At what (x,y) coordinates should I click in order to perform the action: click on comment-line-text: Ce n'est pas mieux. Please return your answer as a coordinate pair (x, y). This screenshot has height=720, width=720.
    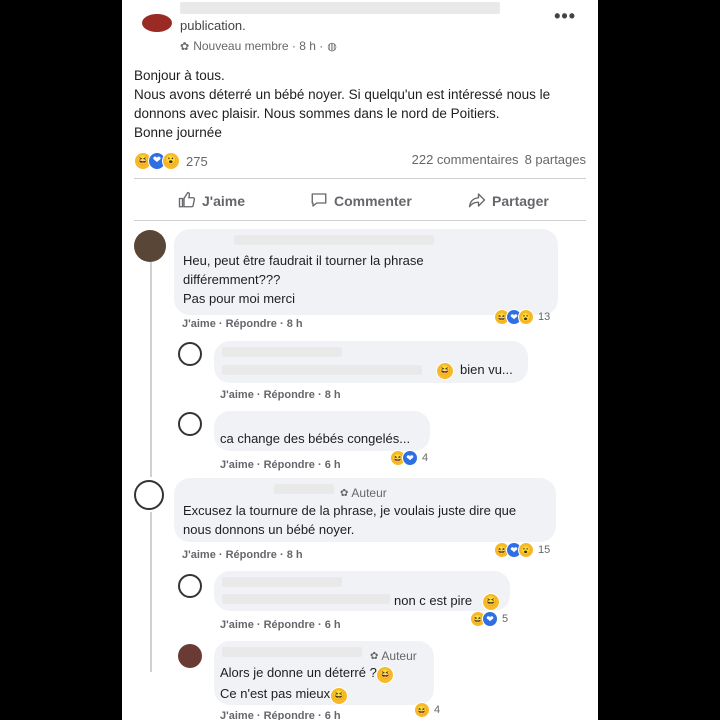
    Looking at the image, I should click on (275, 693).